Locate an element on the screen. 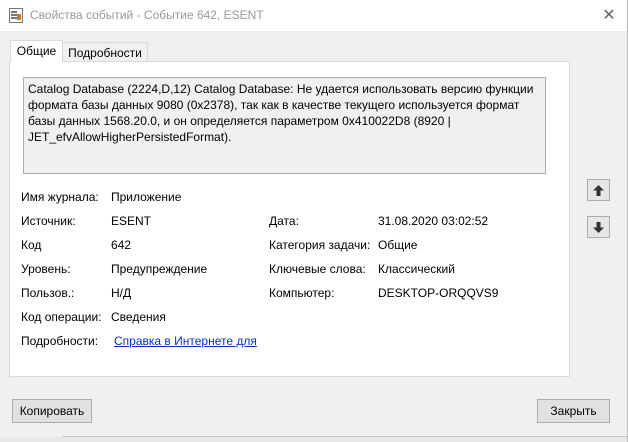 The image size is (628, 442). tab-details: Подробности is located at coordinates (105, 52).